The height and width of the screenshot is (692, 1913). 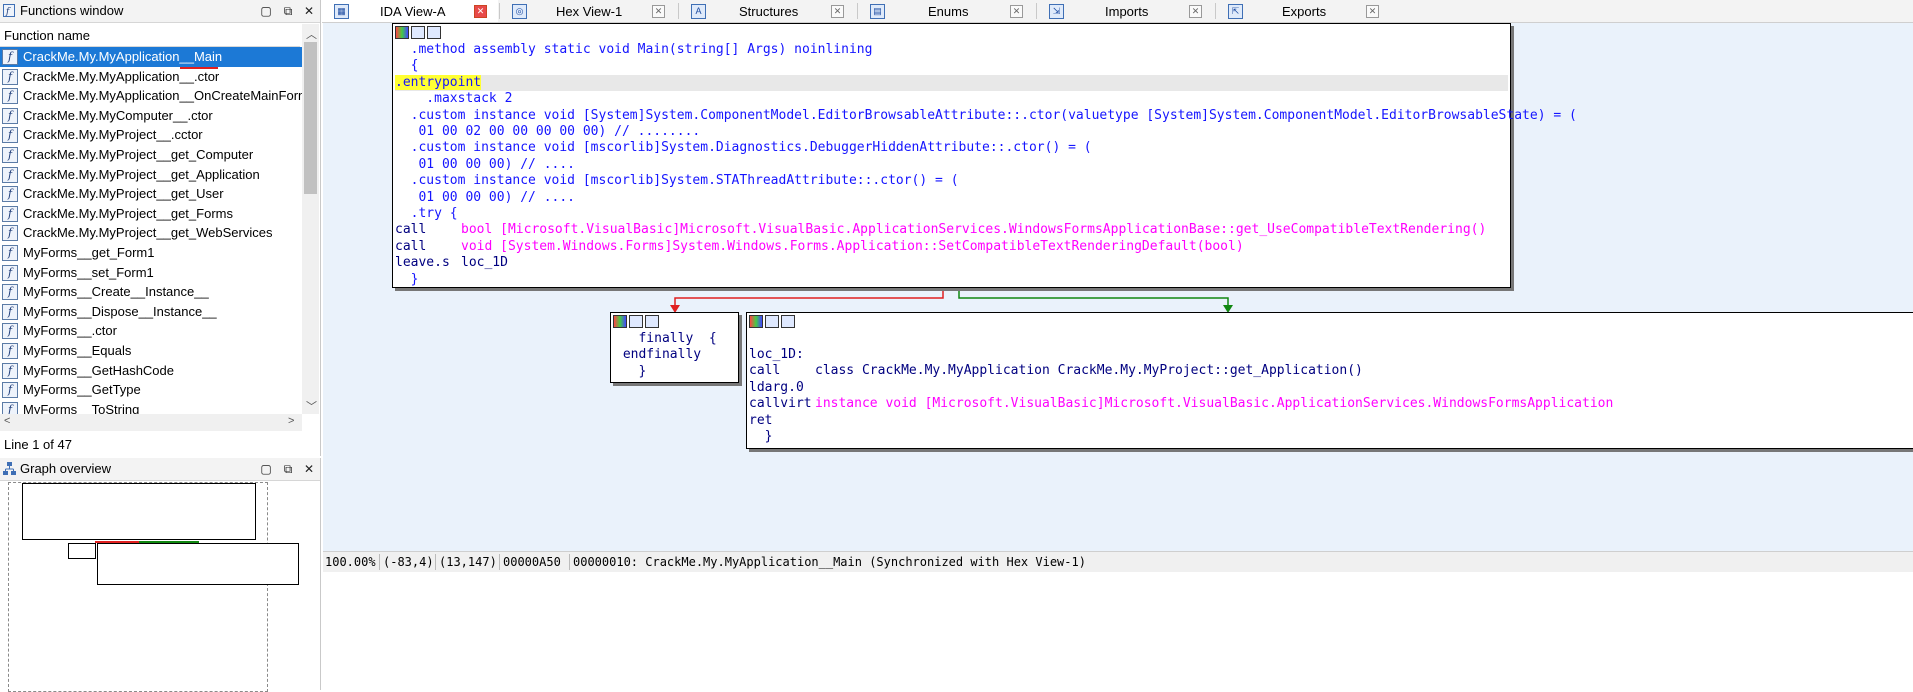 I want to click on function-list-item: f MyForms__GetHashCode, so click(x=151, y=371).